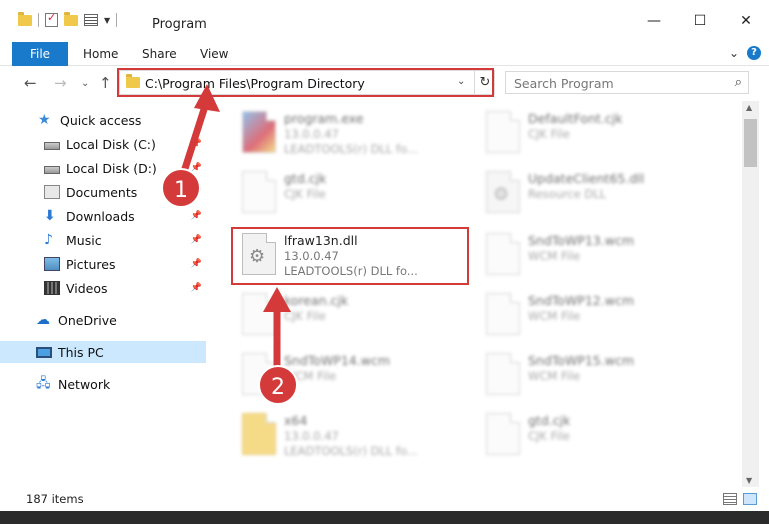  What do you see at coordinates (179, 24) in the screenshot?
I see `window-title: Program` at bounding box center [179, 24].